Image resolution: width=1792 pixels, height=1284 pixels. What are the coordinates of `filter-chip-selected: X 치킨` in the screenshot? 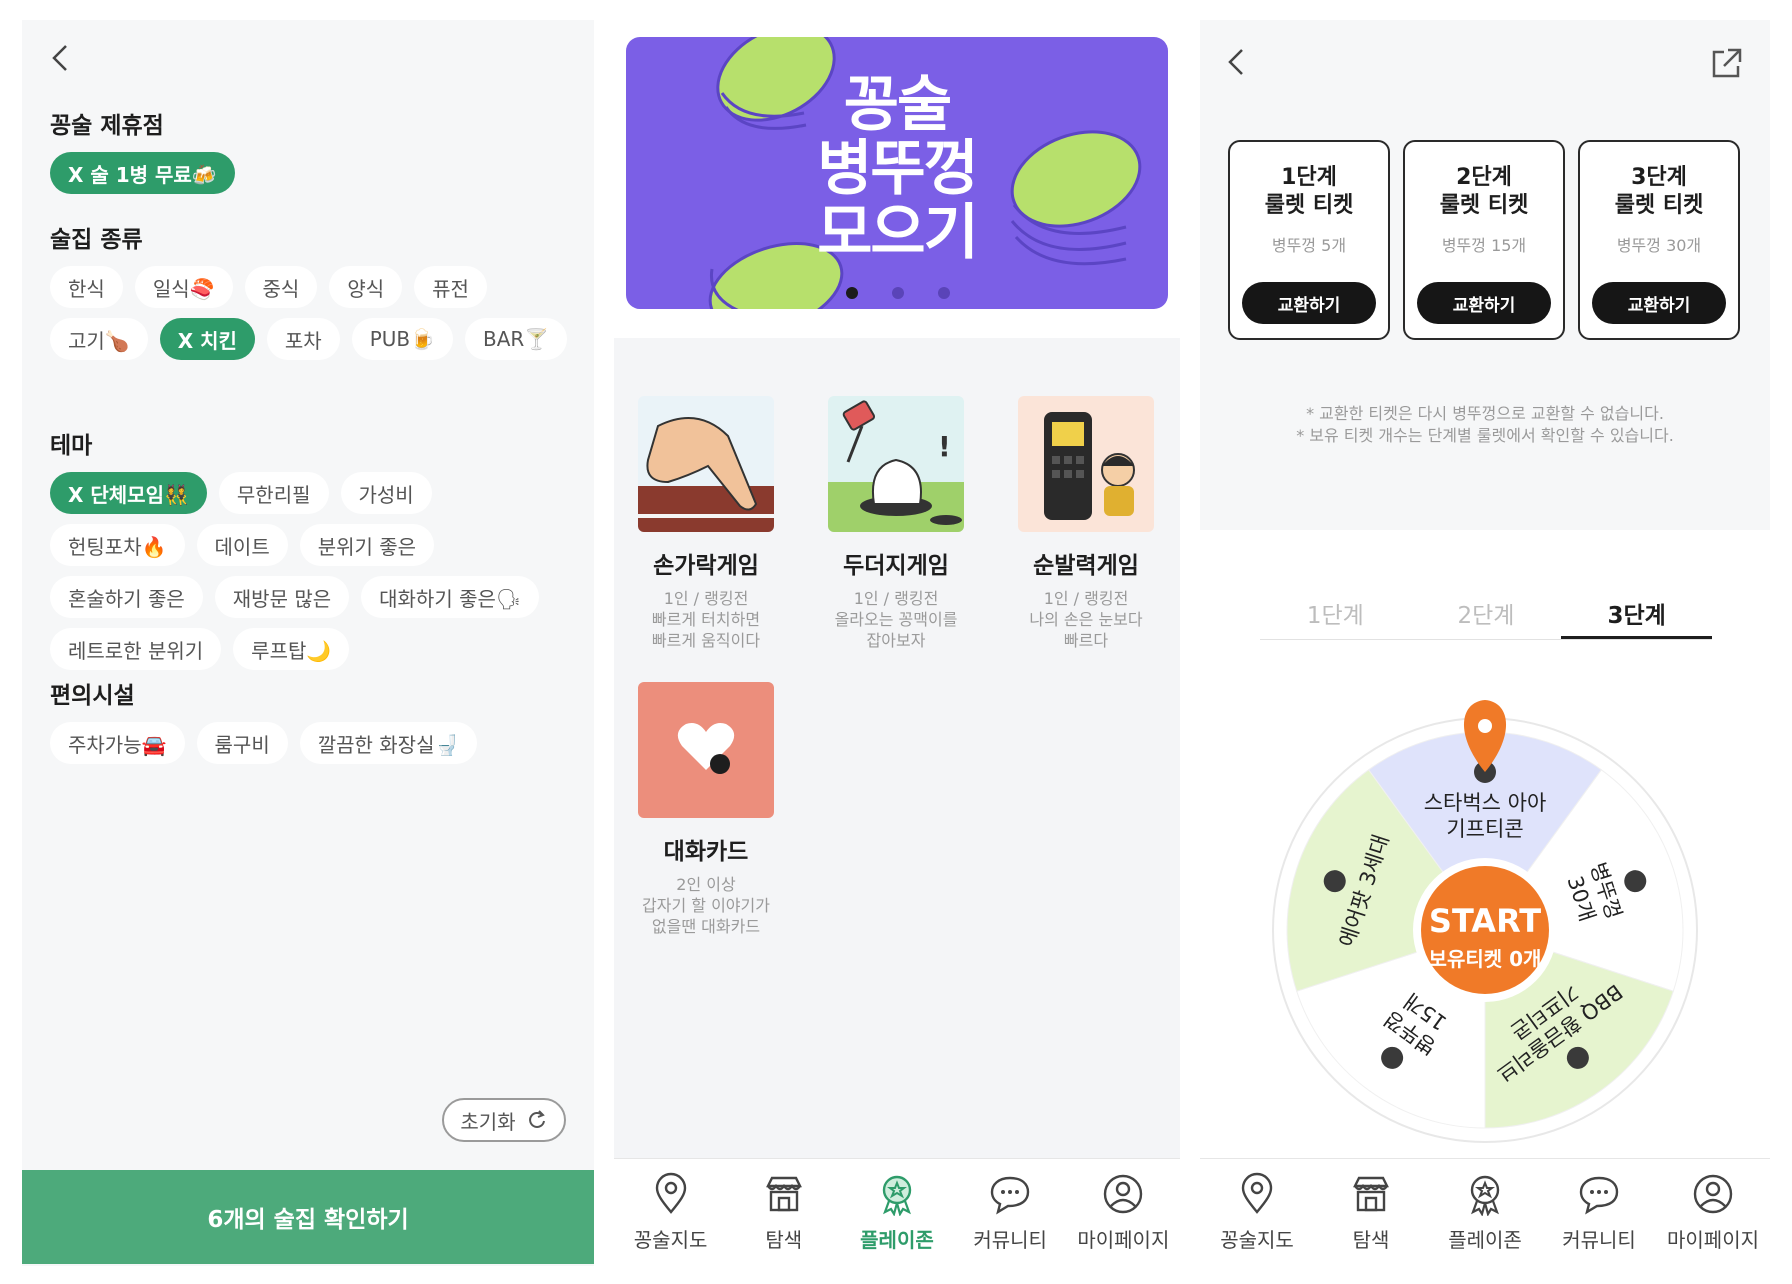 It's located at (207, 339).